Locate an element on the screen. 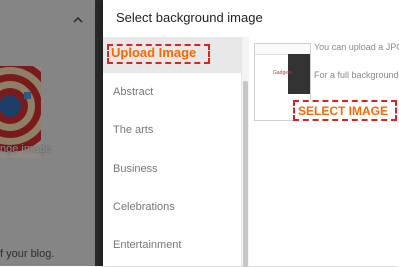 This screenshot has height=267, width=399. preview-label: Gadgets is located at coordinates (282, 73).